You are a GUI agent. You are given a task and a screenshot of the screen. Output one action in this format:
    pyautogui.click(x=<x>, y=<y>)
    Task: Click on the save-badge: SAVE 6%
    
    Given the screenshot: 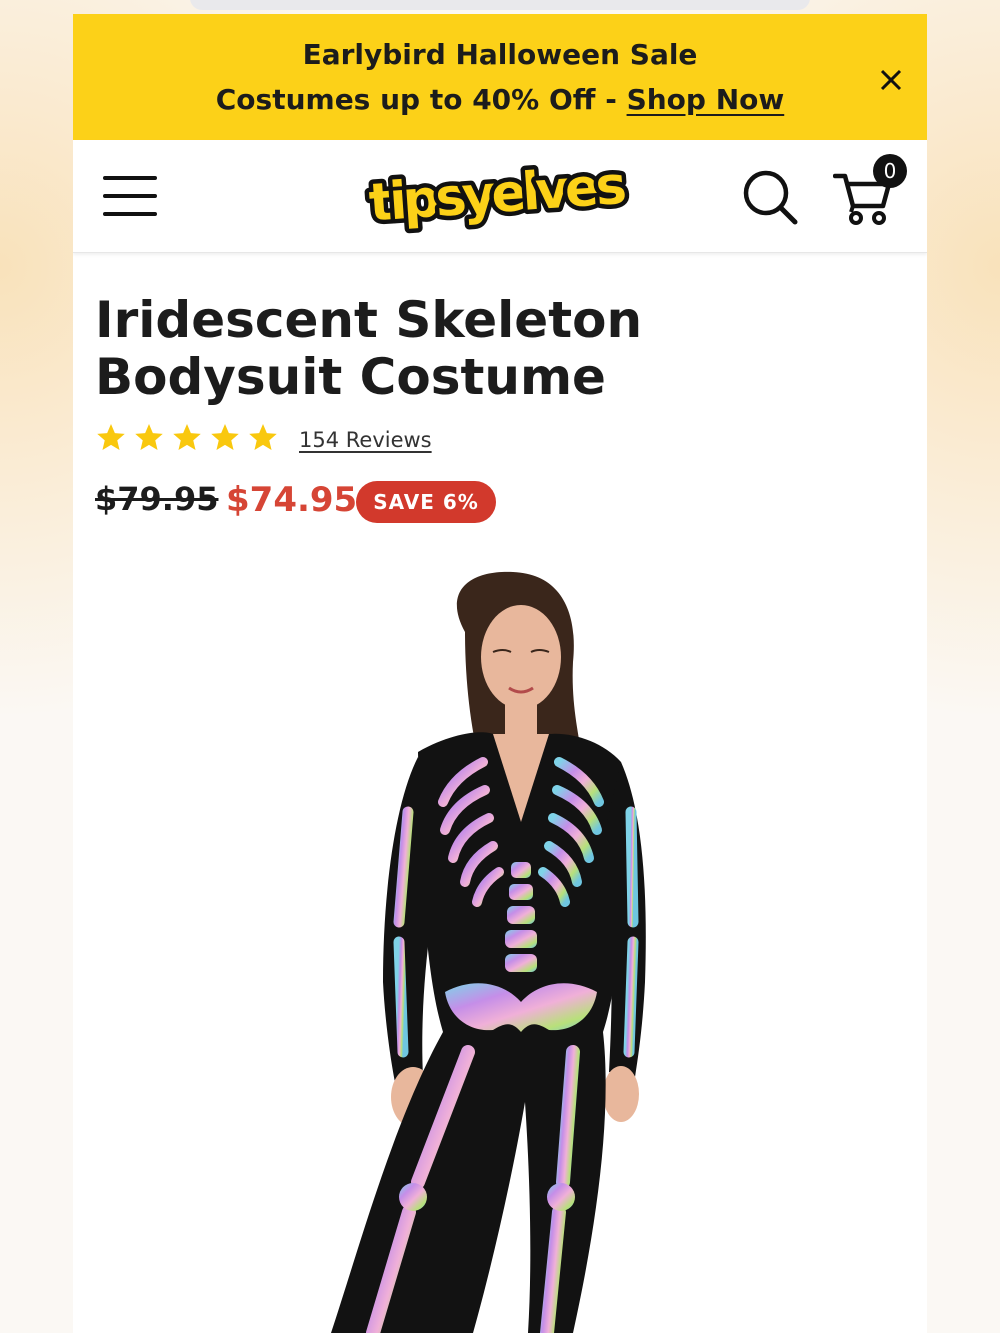 What is the action you would take?
    pyautogui.click(x=426, y=502)
    